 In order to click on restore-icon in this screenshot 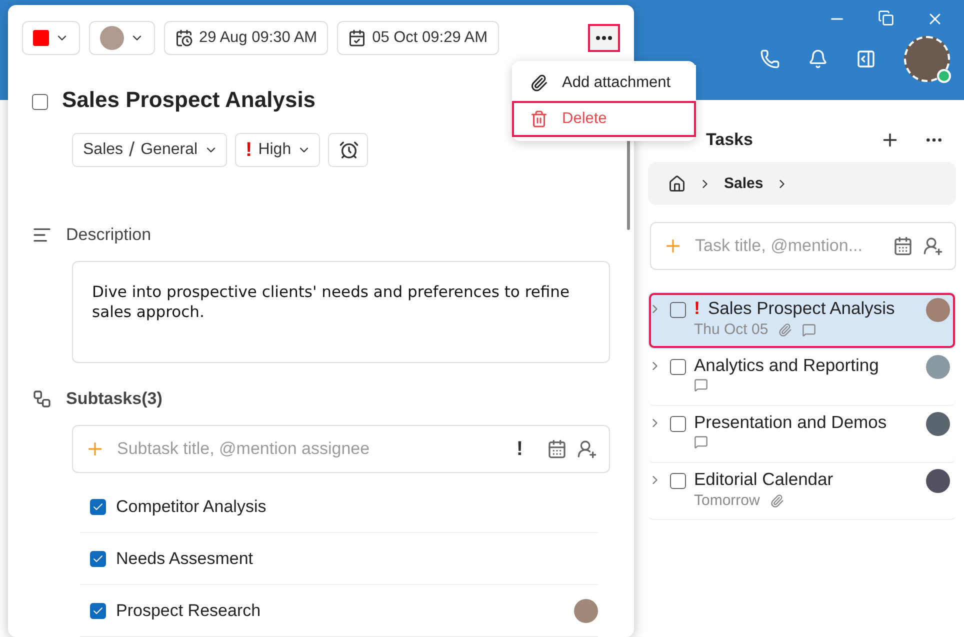, I will do `click(886, 18)`.